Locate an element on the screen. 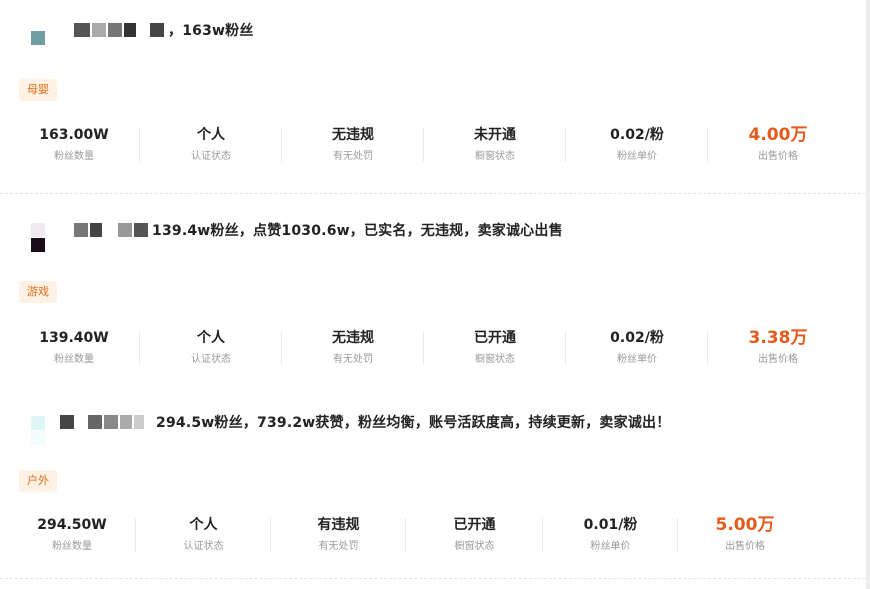 This screenshot has height=589, width=870. stat-penalty: 有违规 有无处罚 is located at coordinates (338, 534).